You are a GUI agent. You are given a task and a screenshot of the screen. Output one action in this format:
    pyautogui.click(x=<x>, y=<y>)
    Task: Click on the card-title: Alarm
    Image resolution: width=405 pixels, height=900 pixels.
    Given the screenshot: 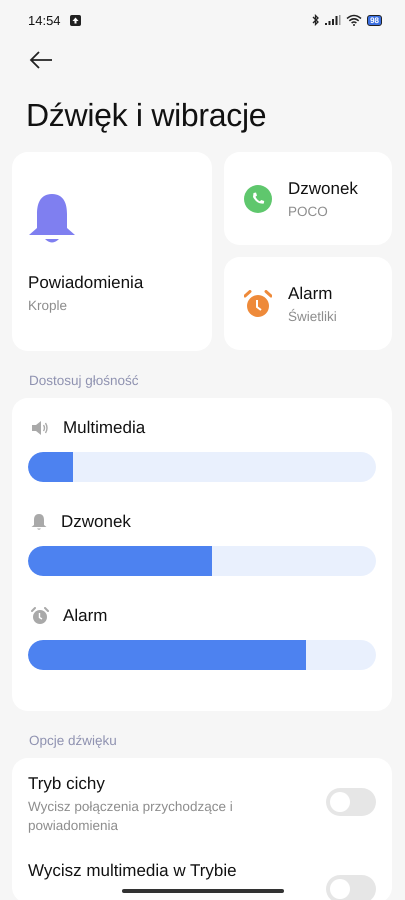 What is the action you would take?
    pyautogui.click(x=311, y=294)
    